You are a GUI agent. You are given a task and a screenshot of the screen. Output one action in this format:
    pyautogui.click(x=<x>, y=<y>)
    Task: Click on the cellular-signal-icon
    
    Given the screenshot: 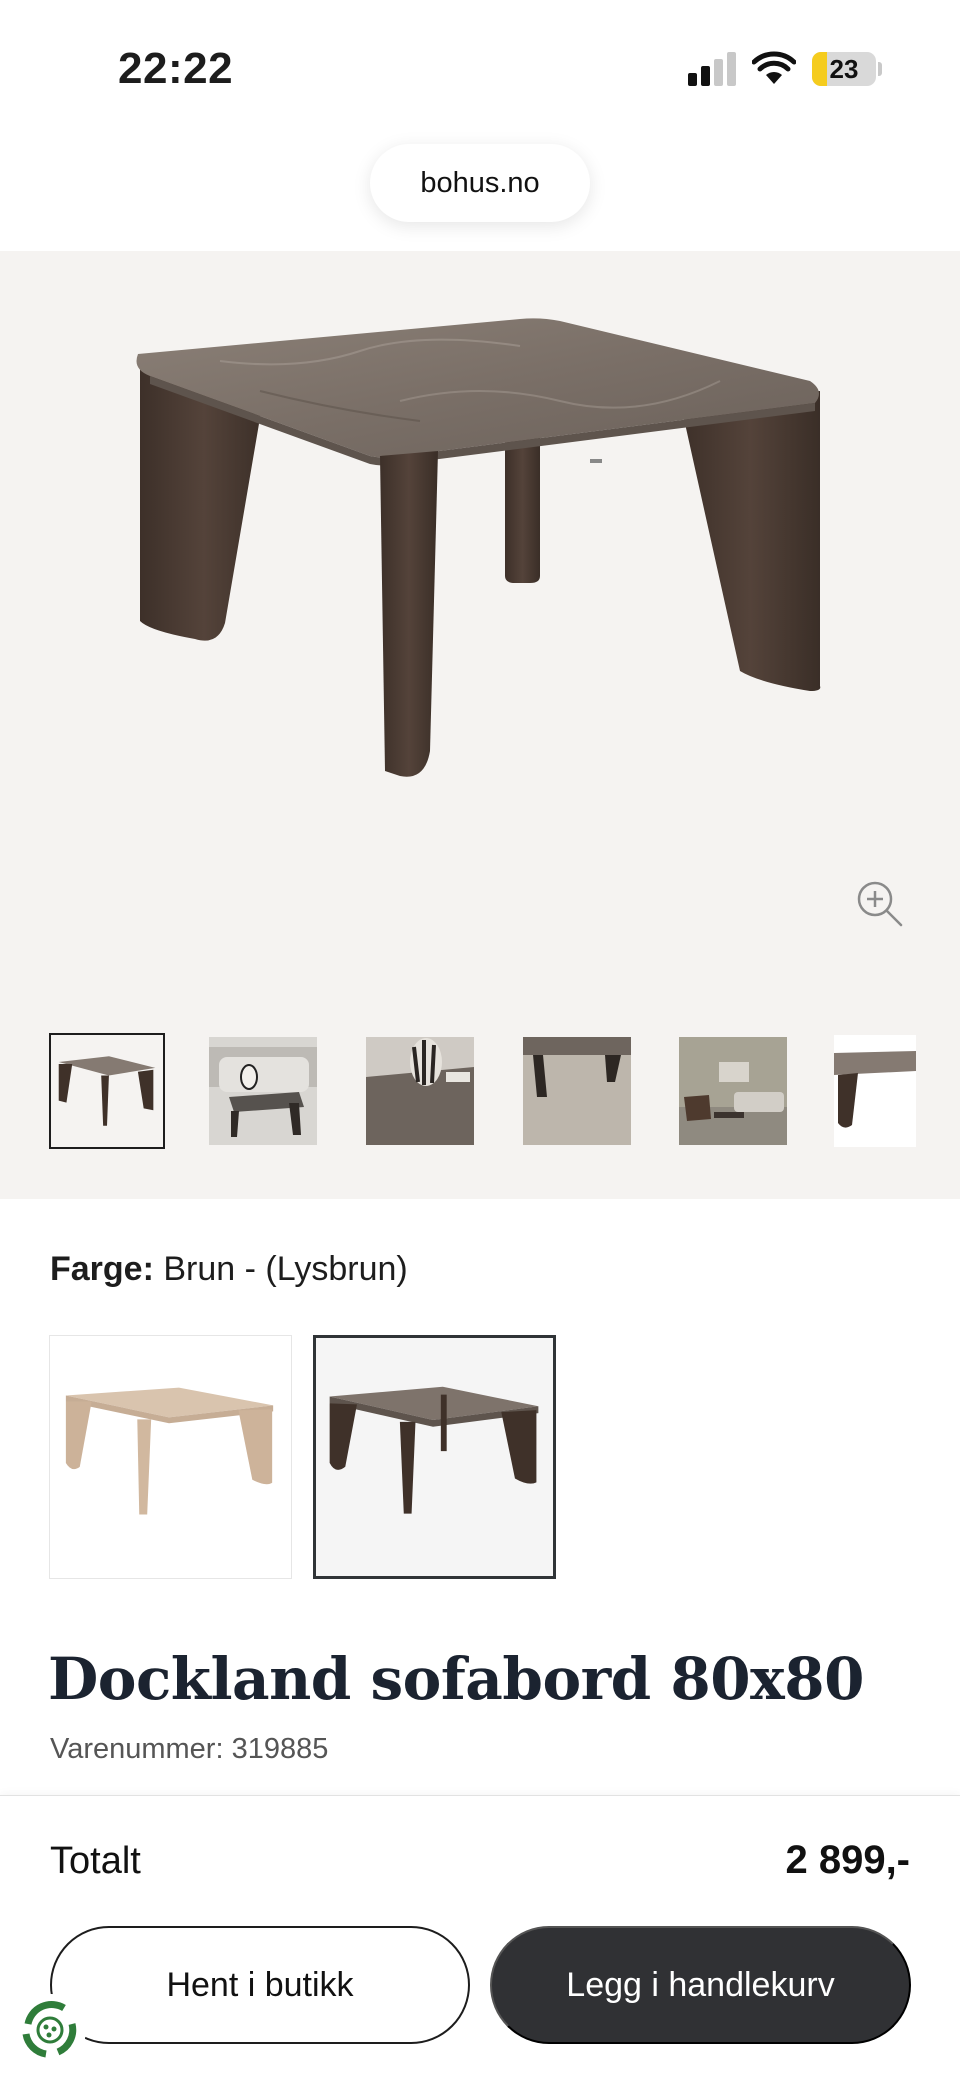 What is the action you would take?
    pyautogui.click(x=713, y=69)
    